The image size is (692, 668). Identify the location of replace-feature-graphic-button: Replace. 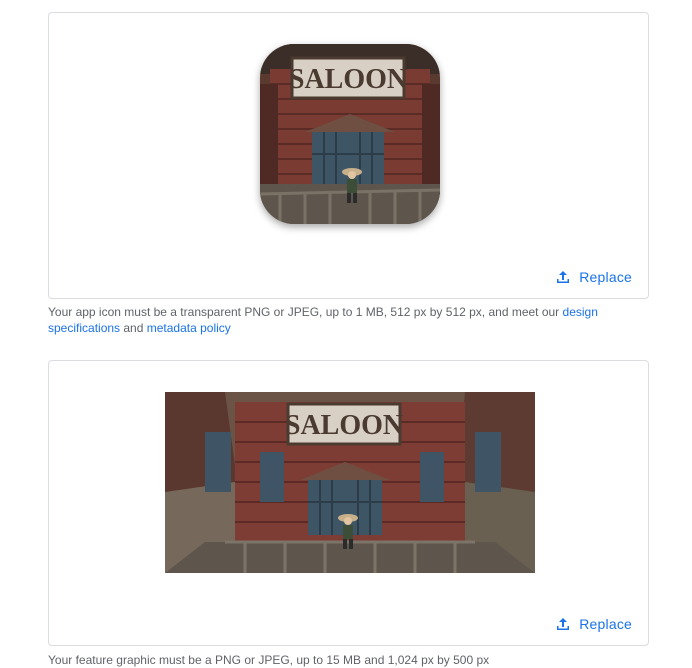
(594, 624).